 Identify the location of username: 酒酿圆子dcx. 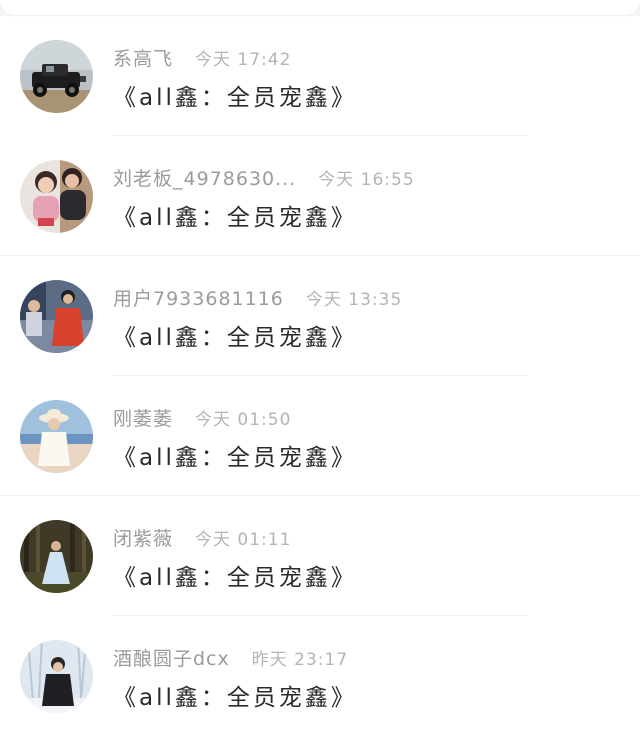
(171, 659).